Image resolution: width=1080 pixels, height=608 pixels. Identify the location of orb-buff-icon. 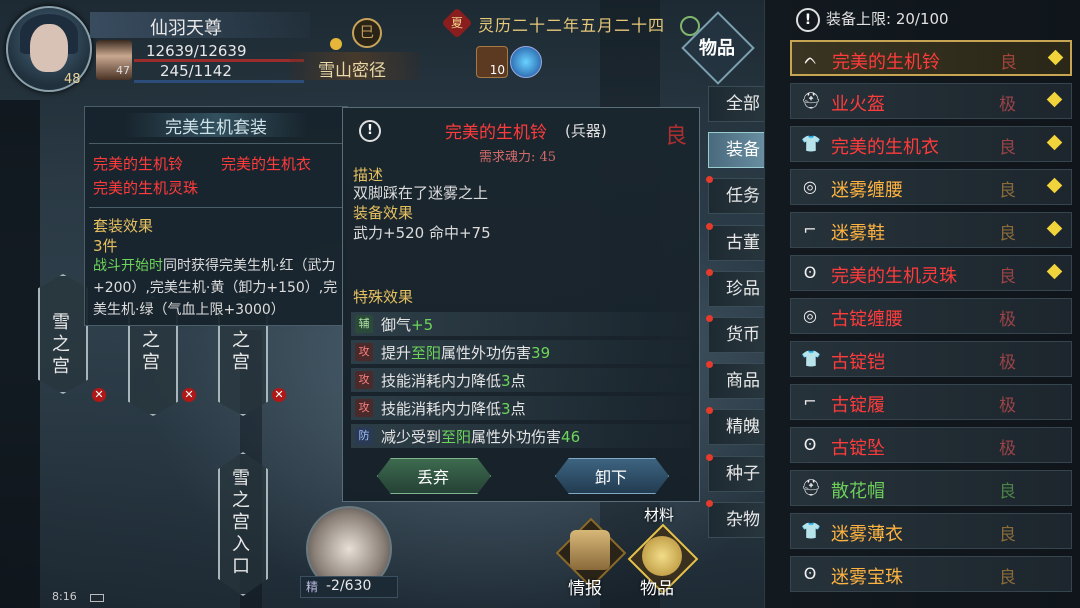
(526, 62).